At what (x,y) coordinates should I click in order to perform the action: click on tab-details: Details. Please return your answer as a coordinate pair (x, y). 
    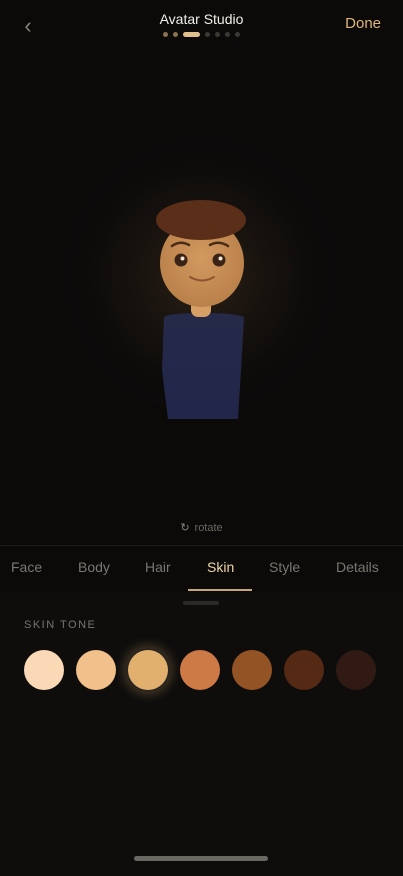
    Looking at the image, I should click on (357, 567).